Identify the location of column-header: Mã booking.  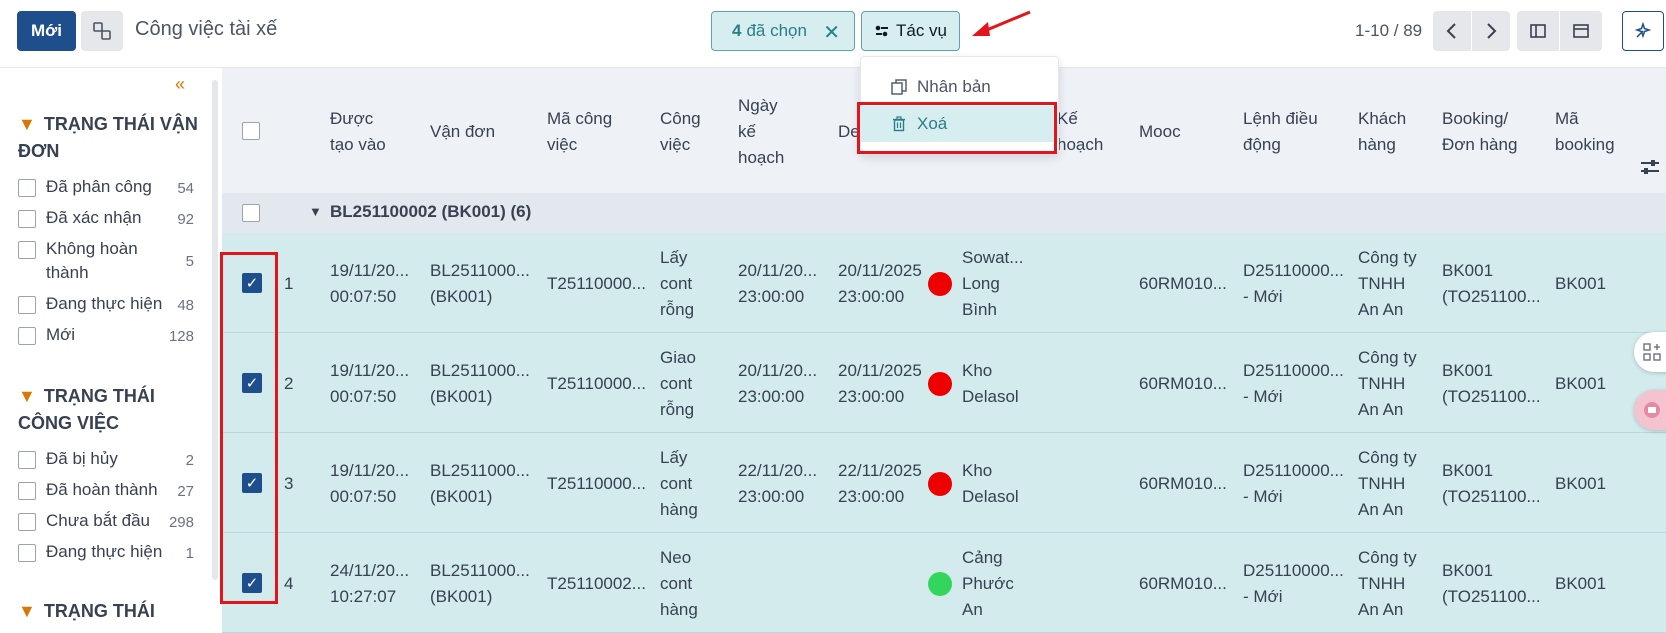
(1595, 132).